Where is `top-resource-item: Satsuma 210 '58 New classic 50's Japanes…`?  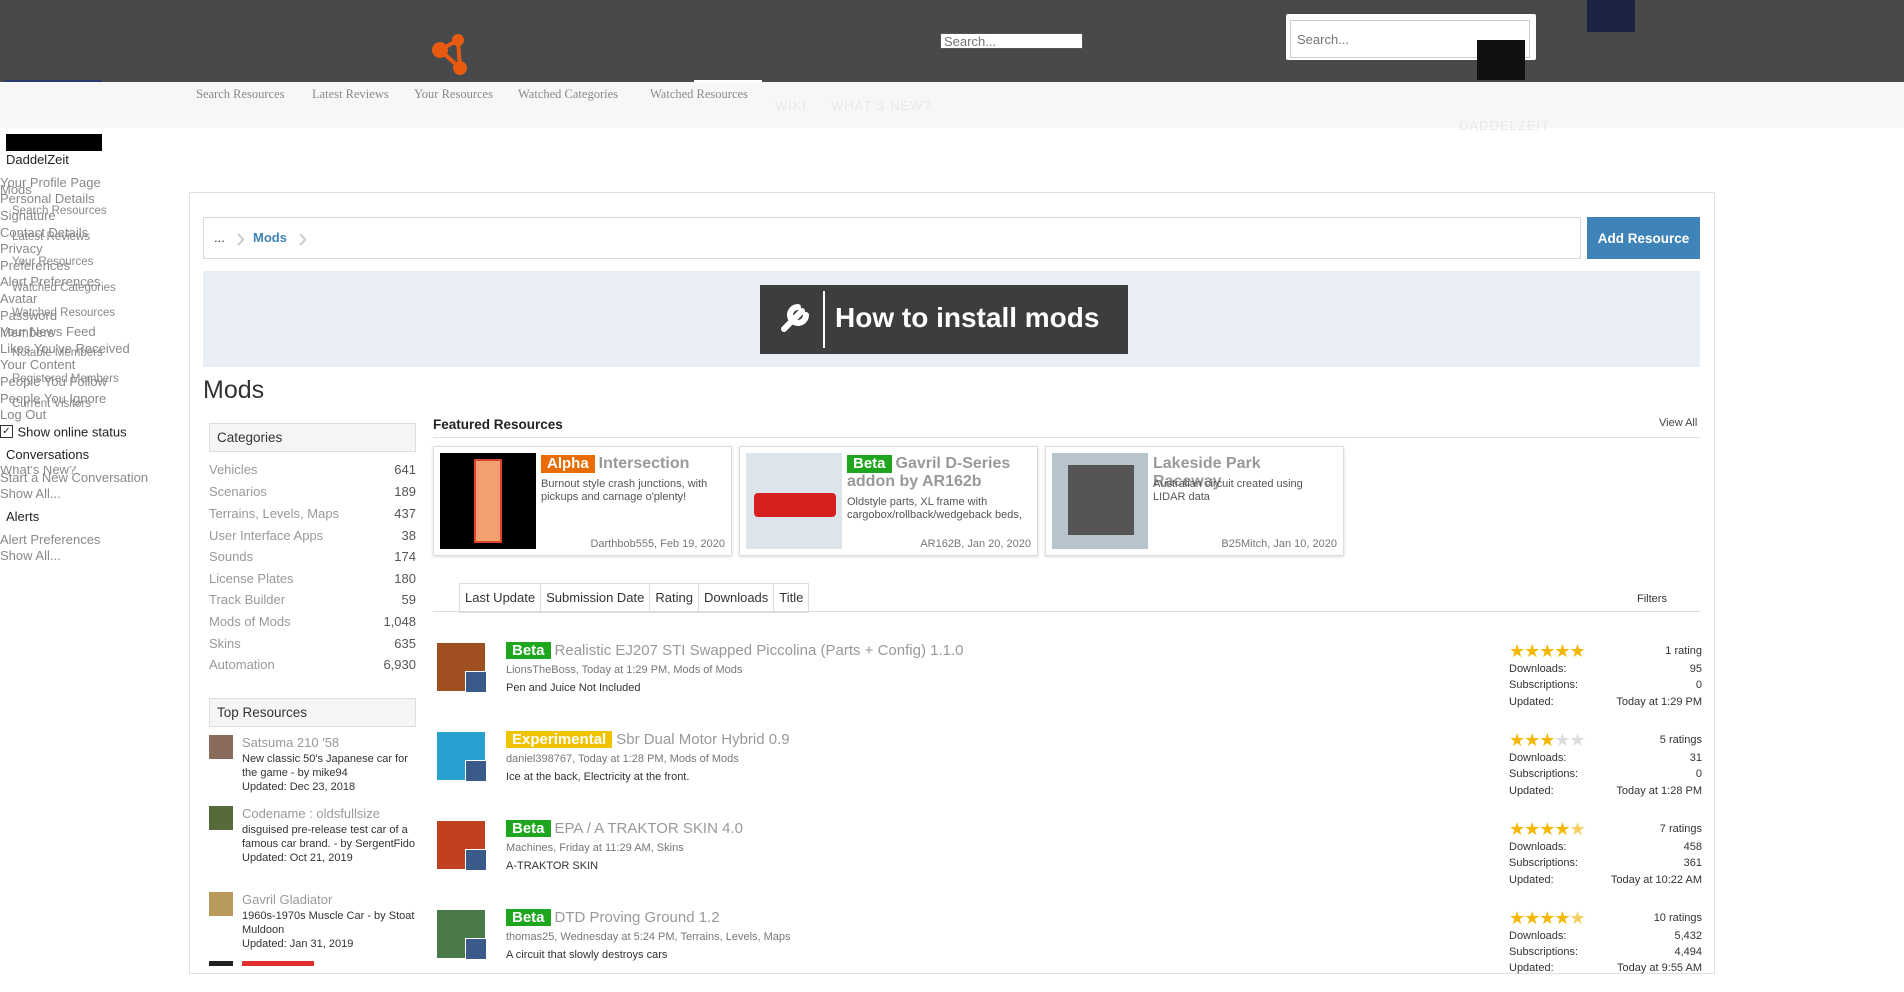 top-resource-item: Satsuma 210 '58 New classic 50's Japanes… is located at coordinates (314, 765).